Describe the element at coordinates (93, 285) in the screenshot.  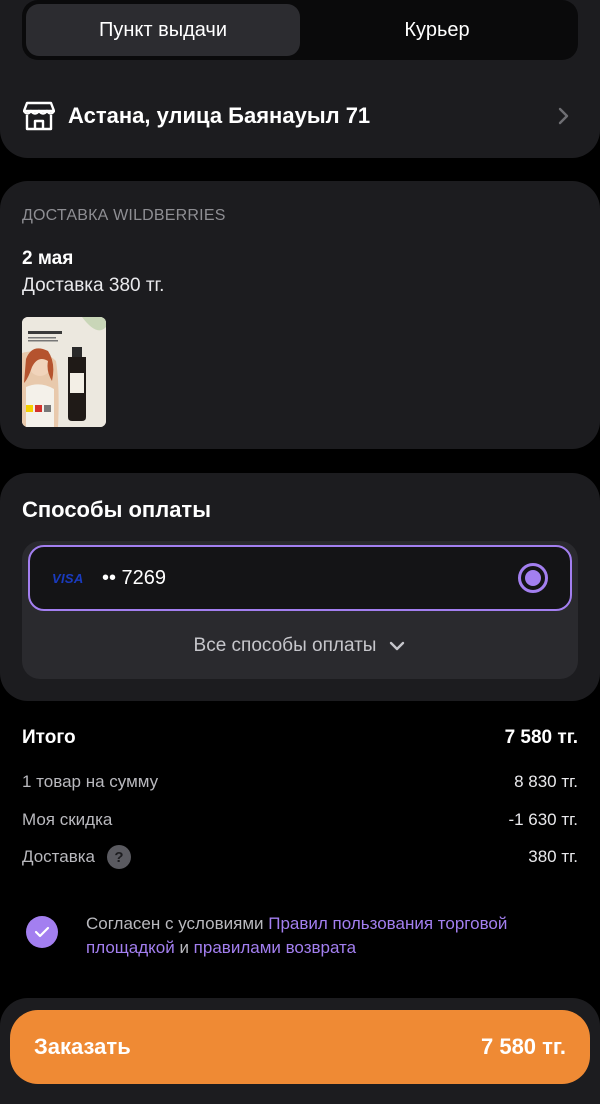
I see `delivery-price: Доставка 380 тг.` at that location.